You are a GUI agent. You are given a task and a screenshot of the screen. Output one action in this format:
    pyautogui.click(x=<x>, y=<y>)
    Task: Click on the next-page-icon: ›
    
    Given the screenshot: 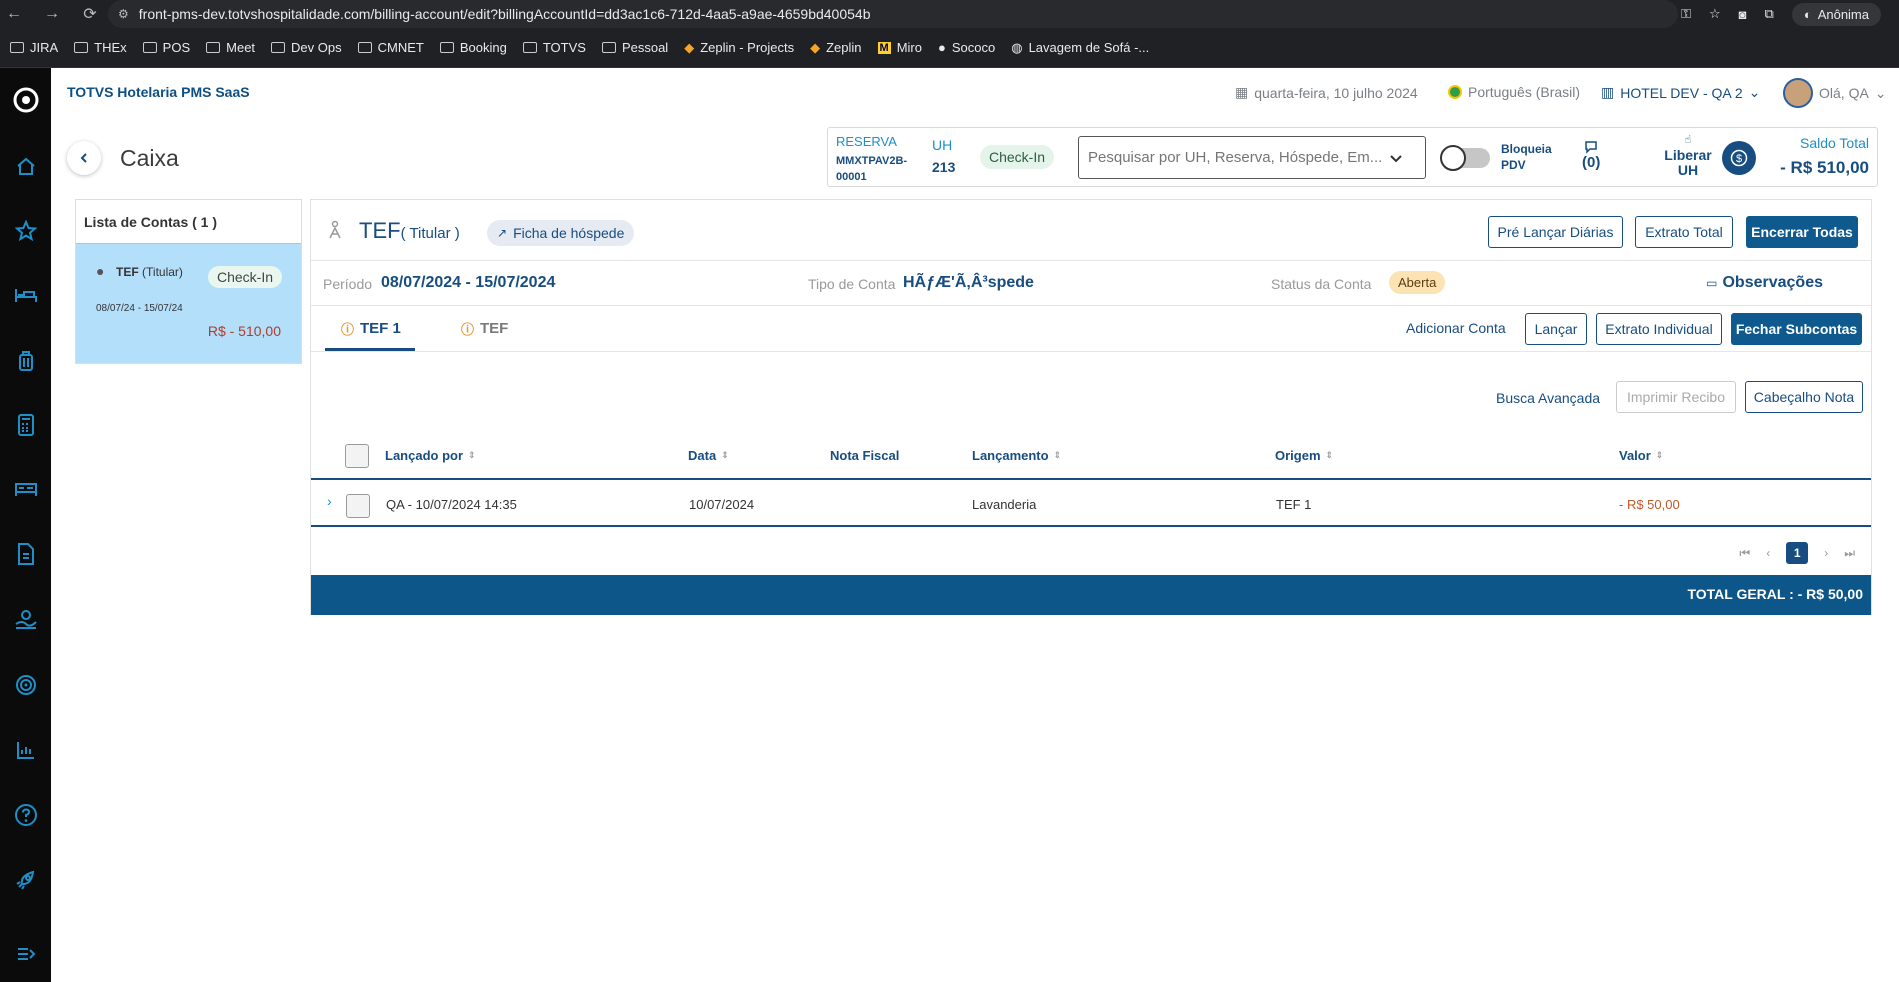 What is the action you would take?
    pyautogui.click(x=1826, y=553)
    